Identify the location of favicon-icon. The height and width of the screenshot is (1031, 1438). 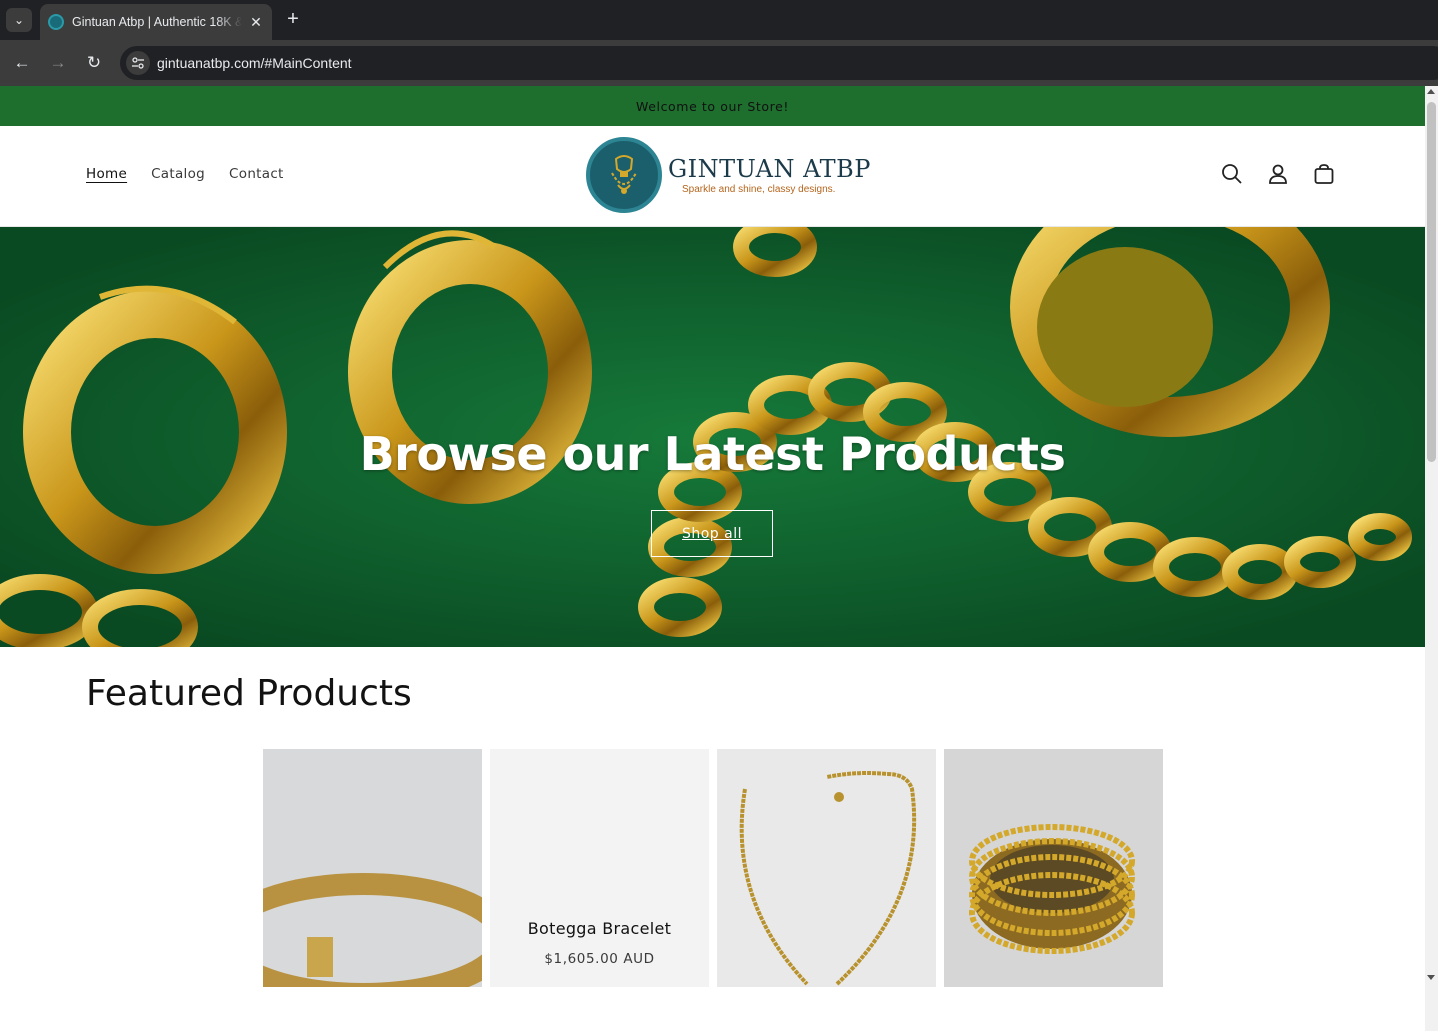
(56, 22).